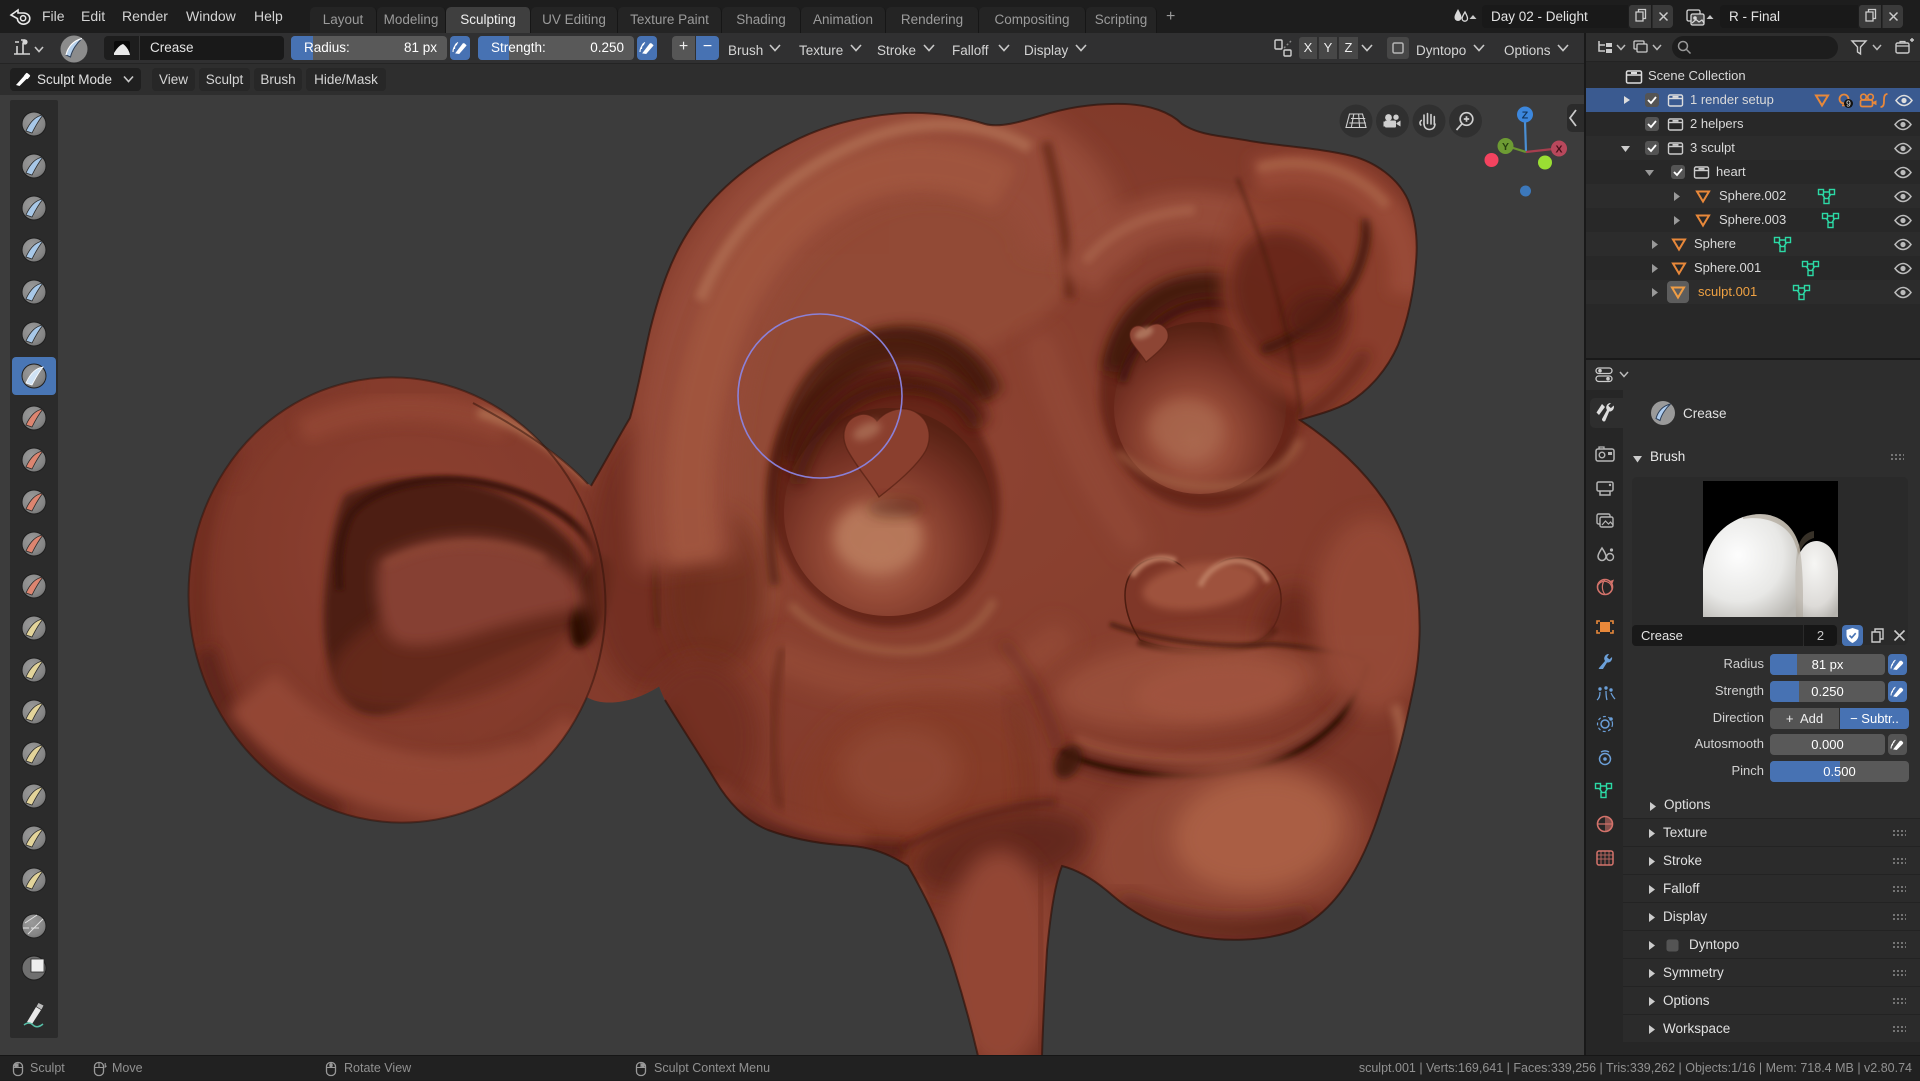 This screenshot has height=1081, width=1920. What do you see at coordinates (1505, 147) in the screenshot?
I see `svg-text: Y` at bounding box center [1505, 147].